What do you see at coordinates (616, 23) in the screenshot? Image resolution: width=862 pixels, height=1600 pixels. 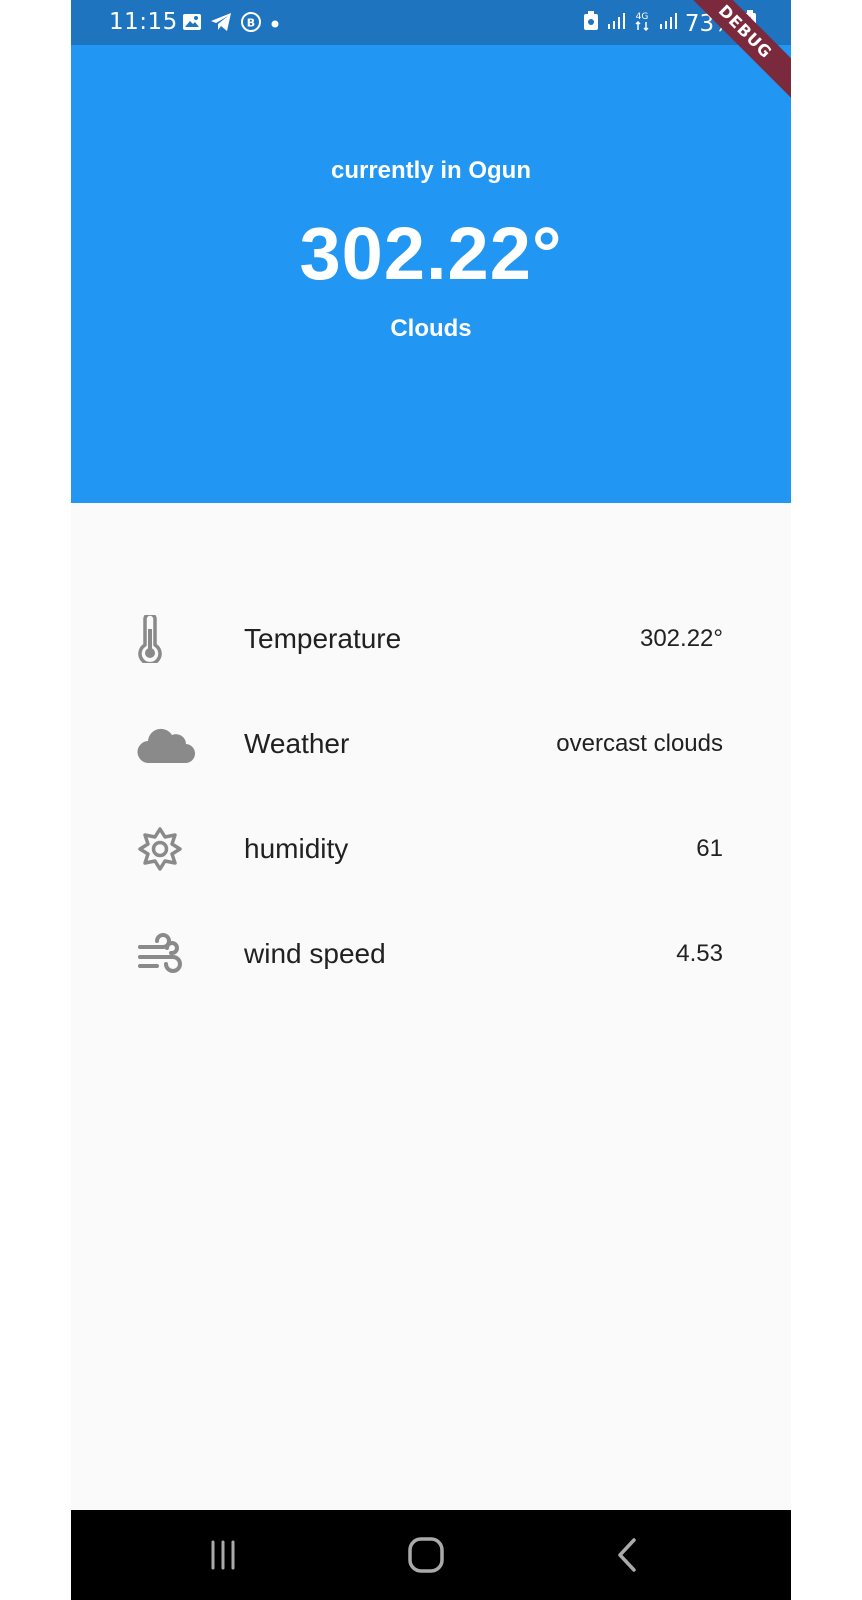 I see `signal-icon` at bounding box center [616, 23].